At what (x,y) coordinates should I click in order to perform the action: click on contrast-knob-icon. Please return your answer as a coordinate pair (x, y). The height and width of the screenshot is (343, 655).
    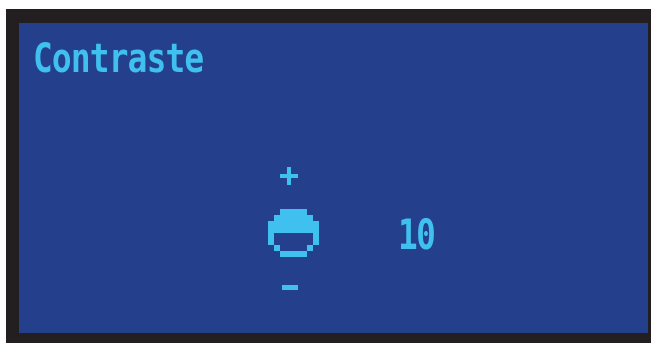
    Looking at the image, I should click on (293, 233).